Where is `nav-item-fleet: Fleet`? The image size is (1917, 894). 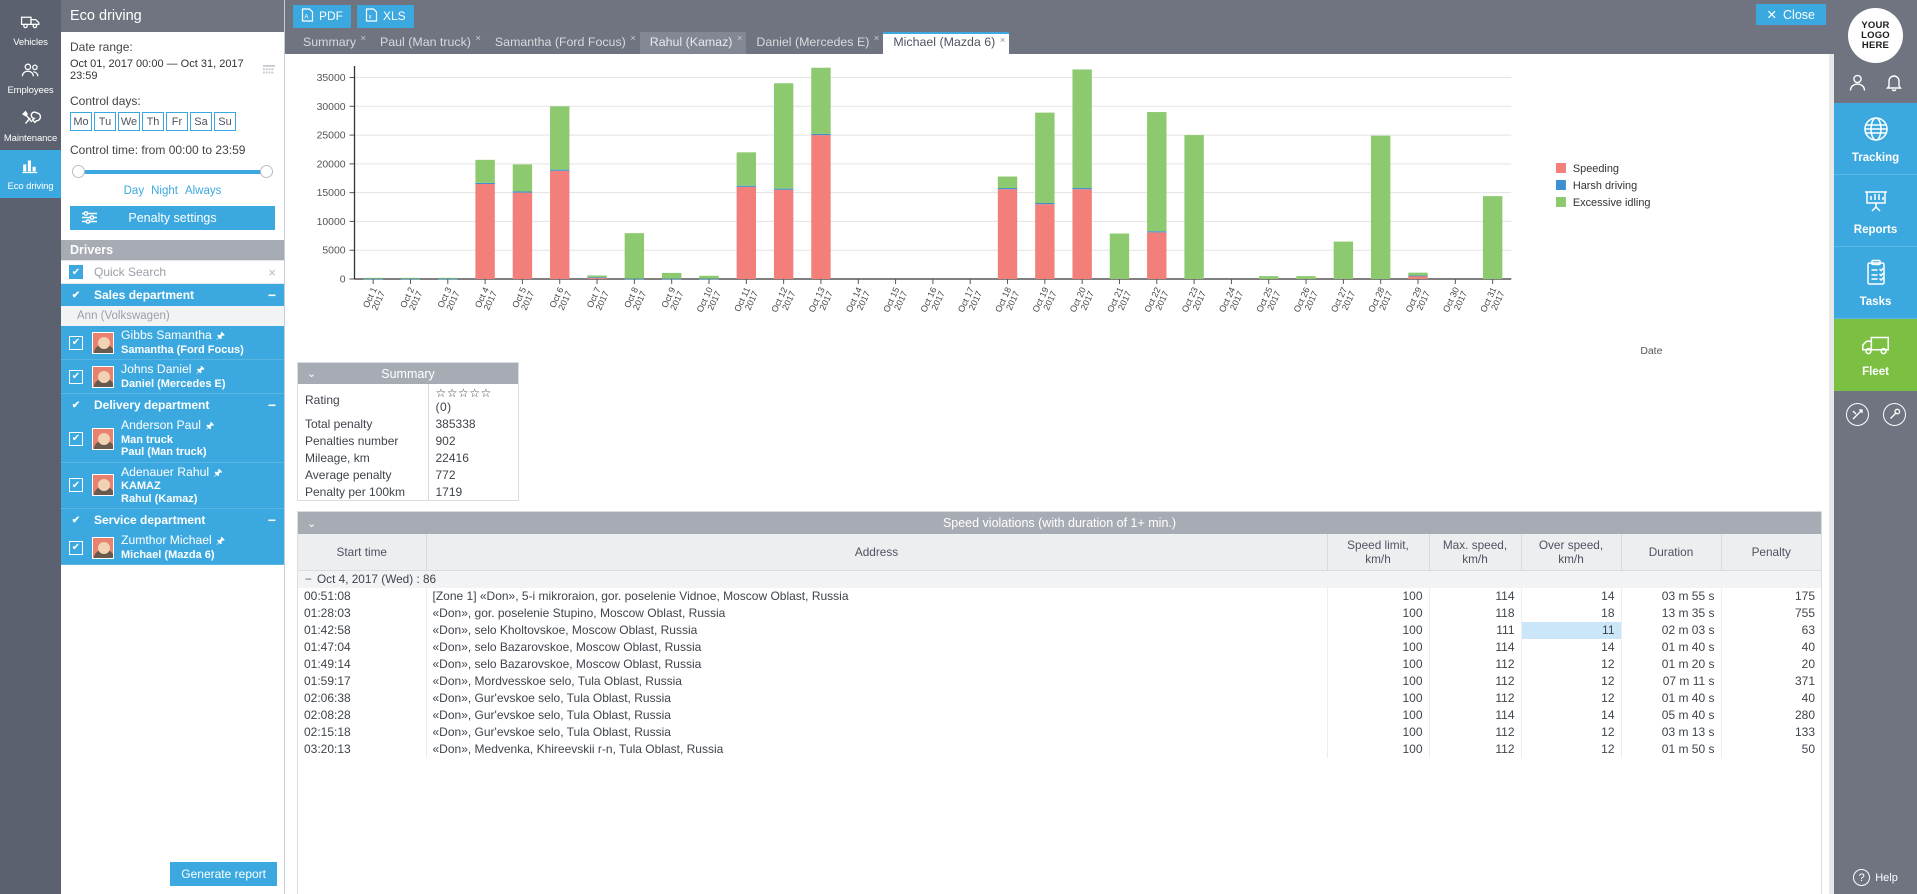
nav-item-fleet: Fleet is located at coordinates (1875, 355).